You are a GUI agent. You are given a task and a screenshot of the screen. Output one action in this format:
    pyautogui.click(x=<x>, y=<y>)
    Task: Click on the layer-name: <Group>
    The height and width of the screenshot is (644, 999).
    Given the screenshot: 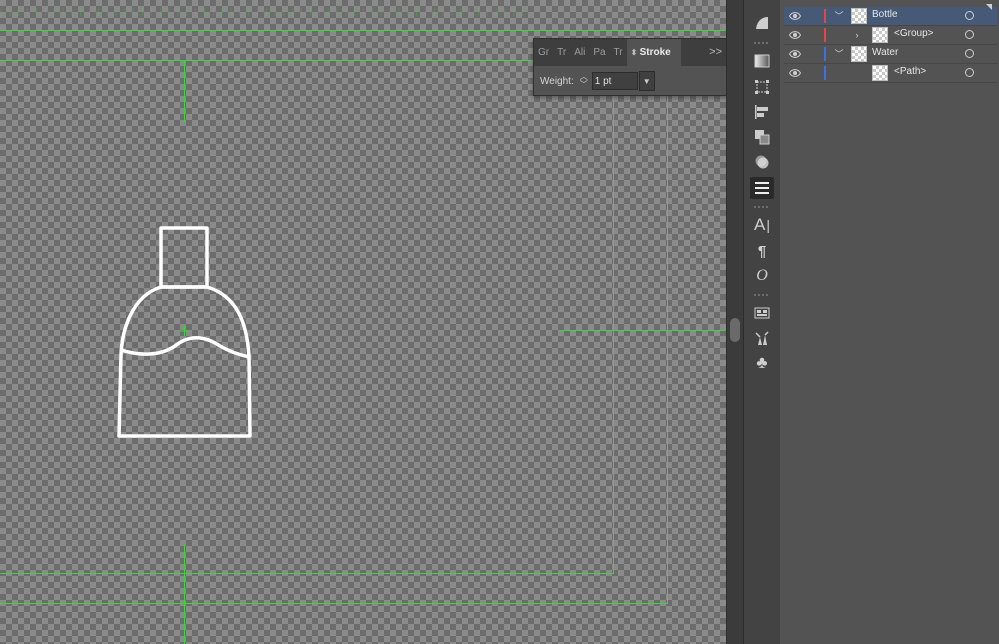 What is the action you would take?
    pyautogui.click(x=913, y=33)
    